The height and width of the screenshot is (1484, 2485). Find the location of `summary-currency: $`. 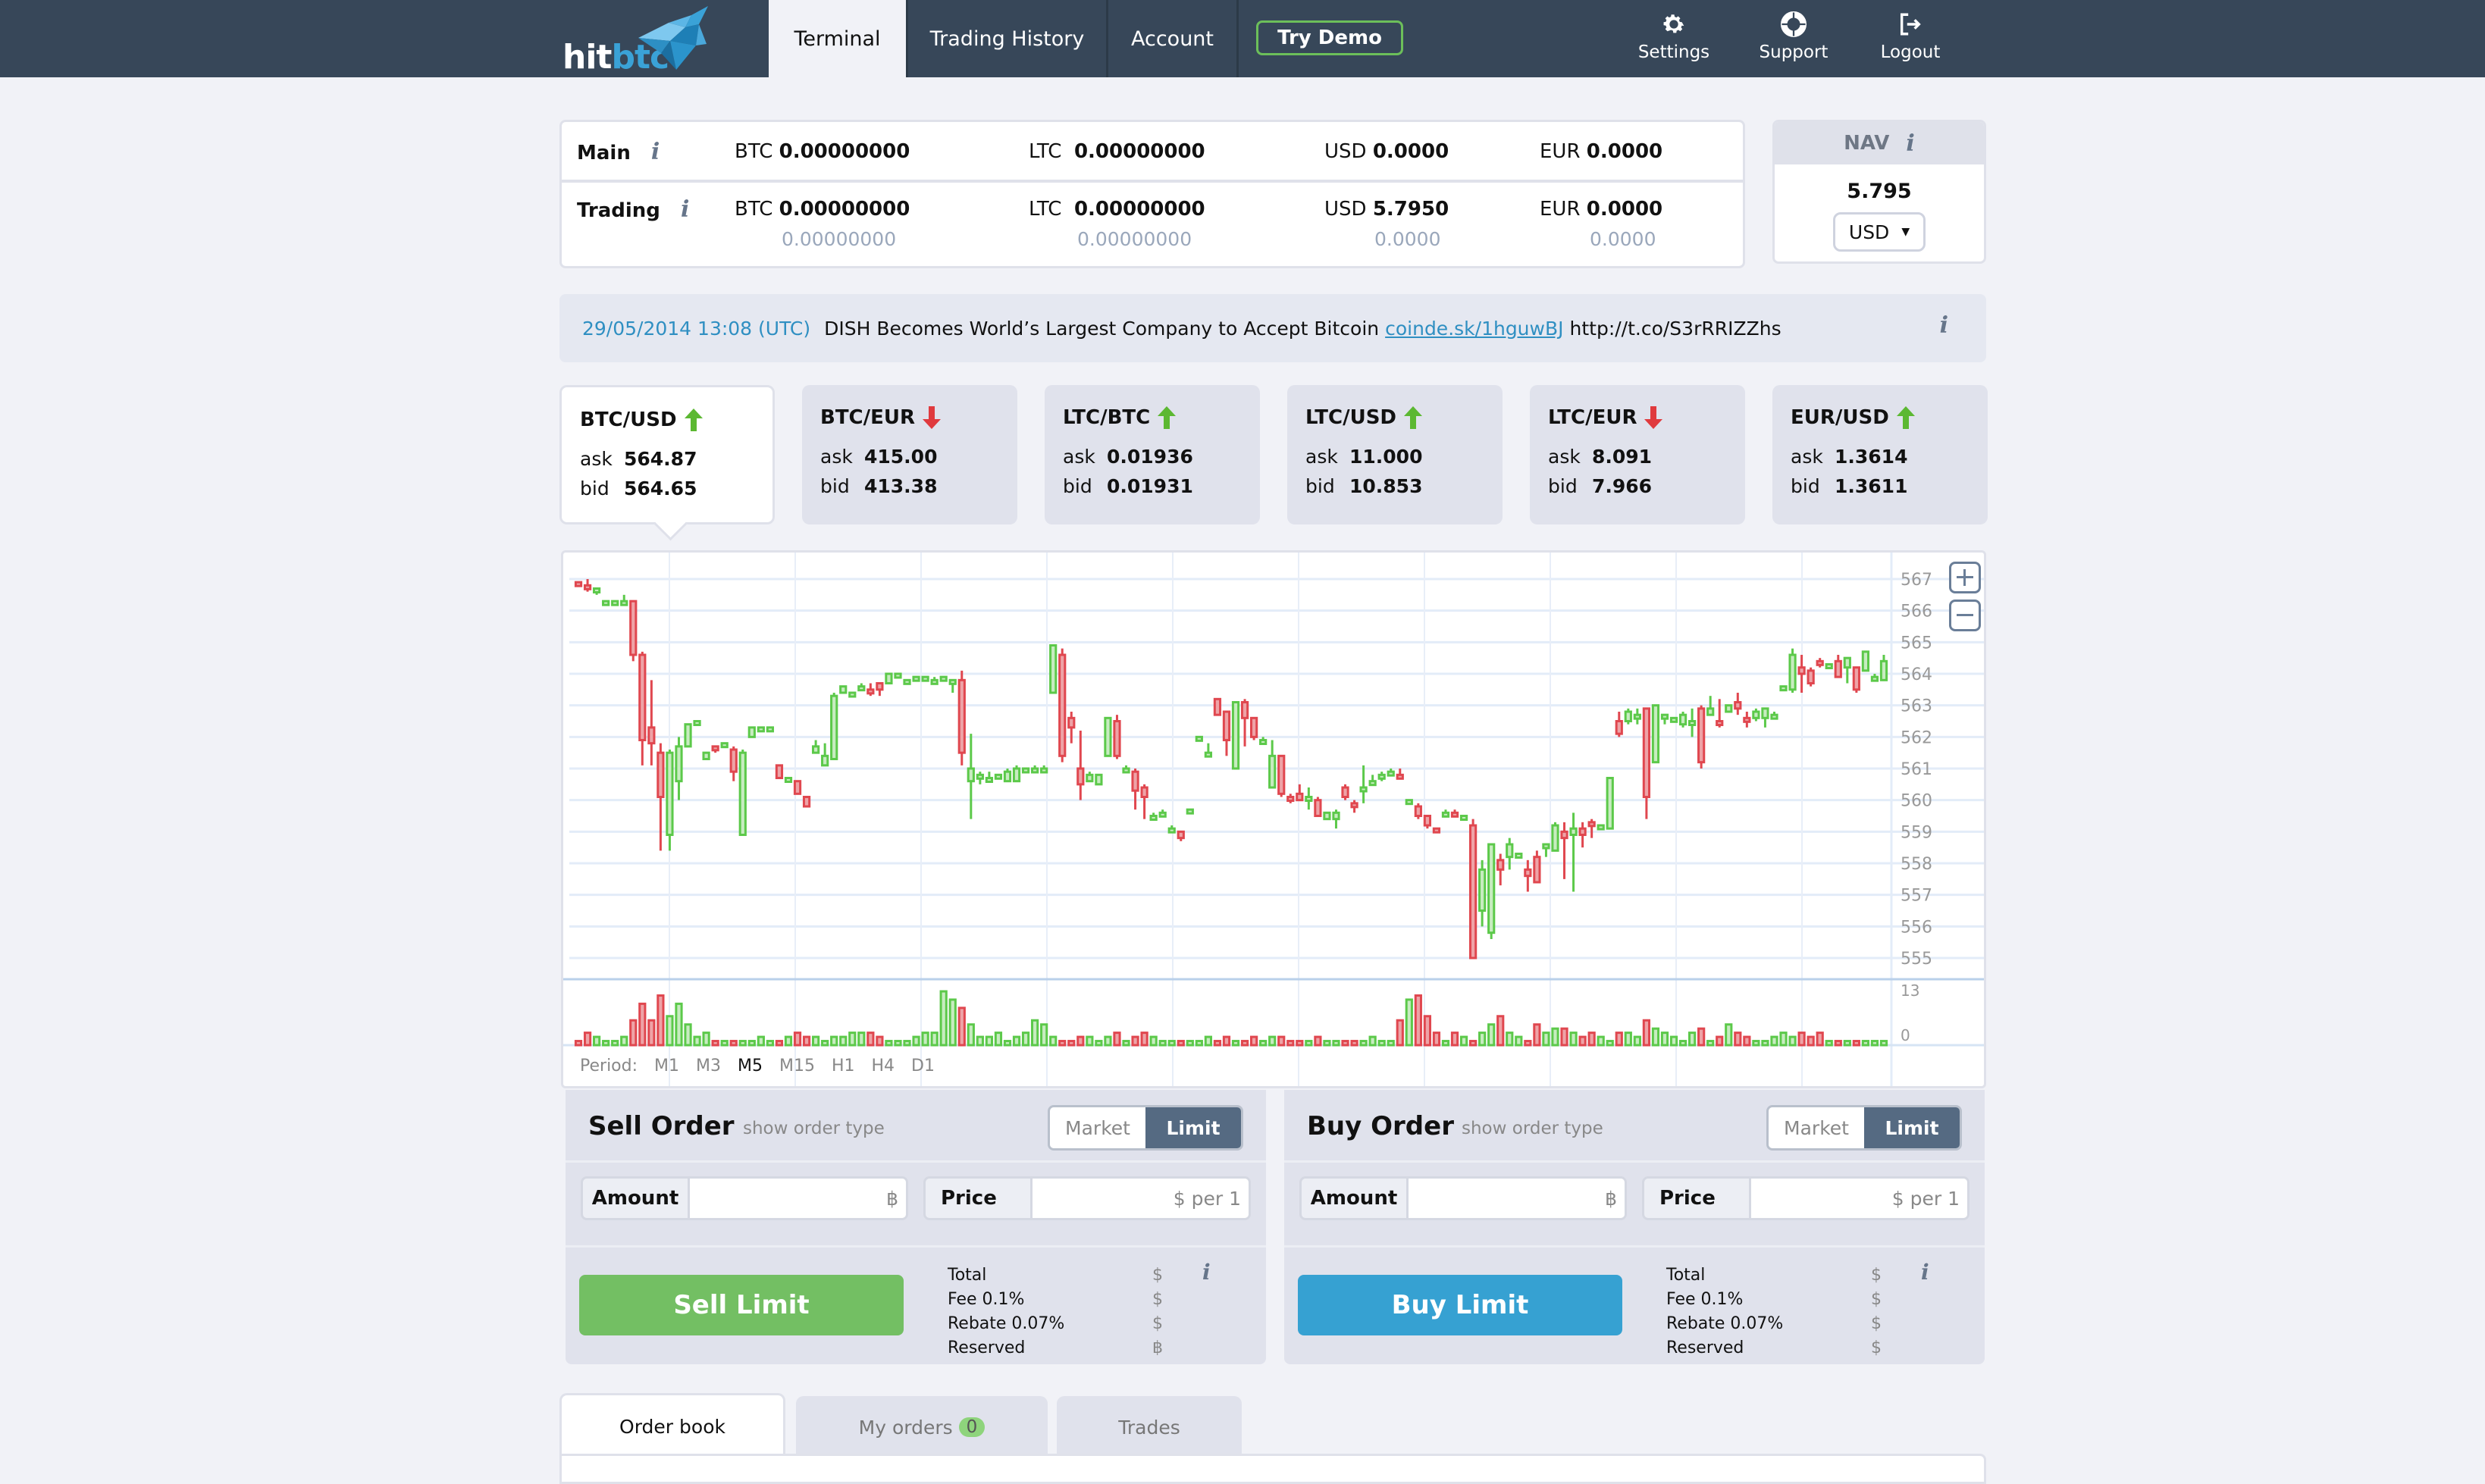

summary-currency: $ is located at coordinates (1876, 1275).